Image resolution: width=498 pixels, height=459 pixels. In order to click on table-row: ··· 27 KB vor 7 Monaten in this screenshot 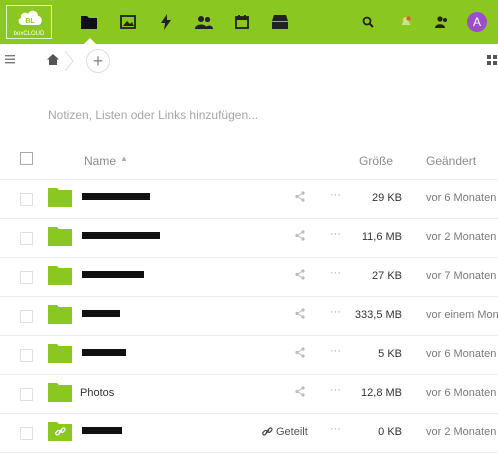, I will do `click(249, 277)`.